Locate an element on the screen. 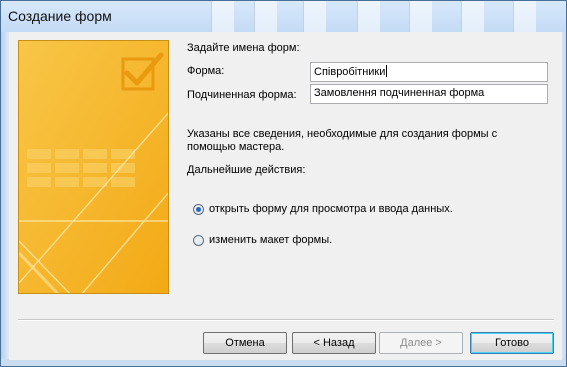 Image resolution: width=567 pixels, height=367 pixels. cancel-button: Отмена is located at coordinates (245, 343).